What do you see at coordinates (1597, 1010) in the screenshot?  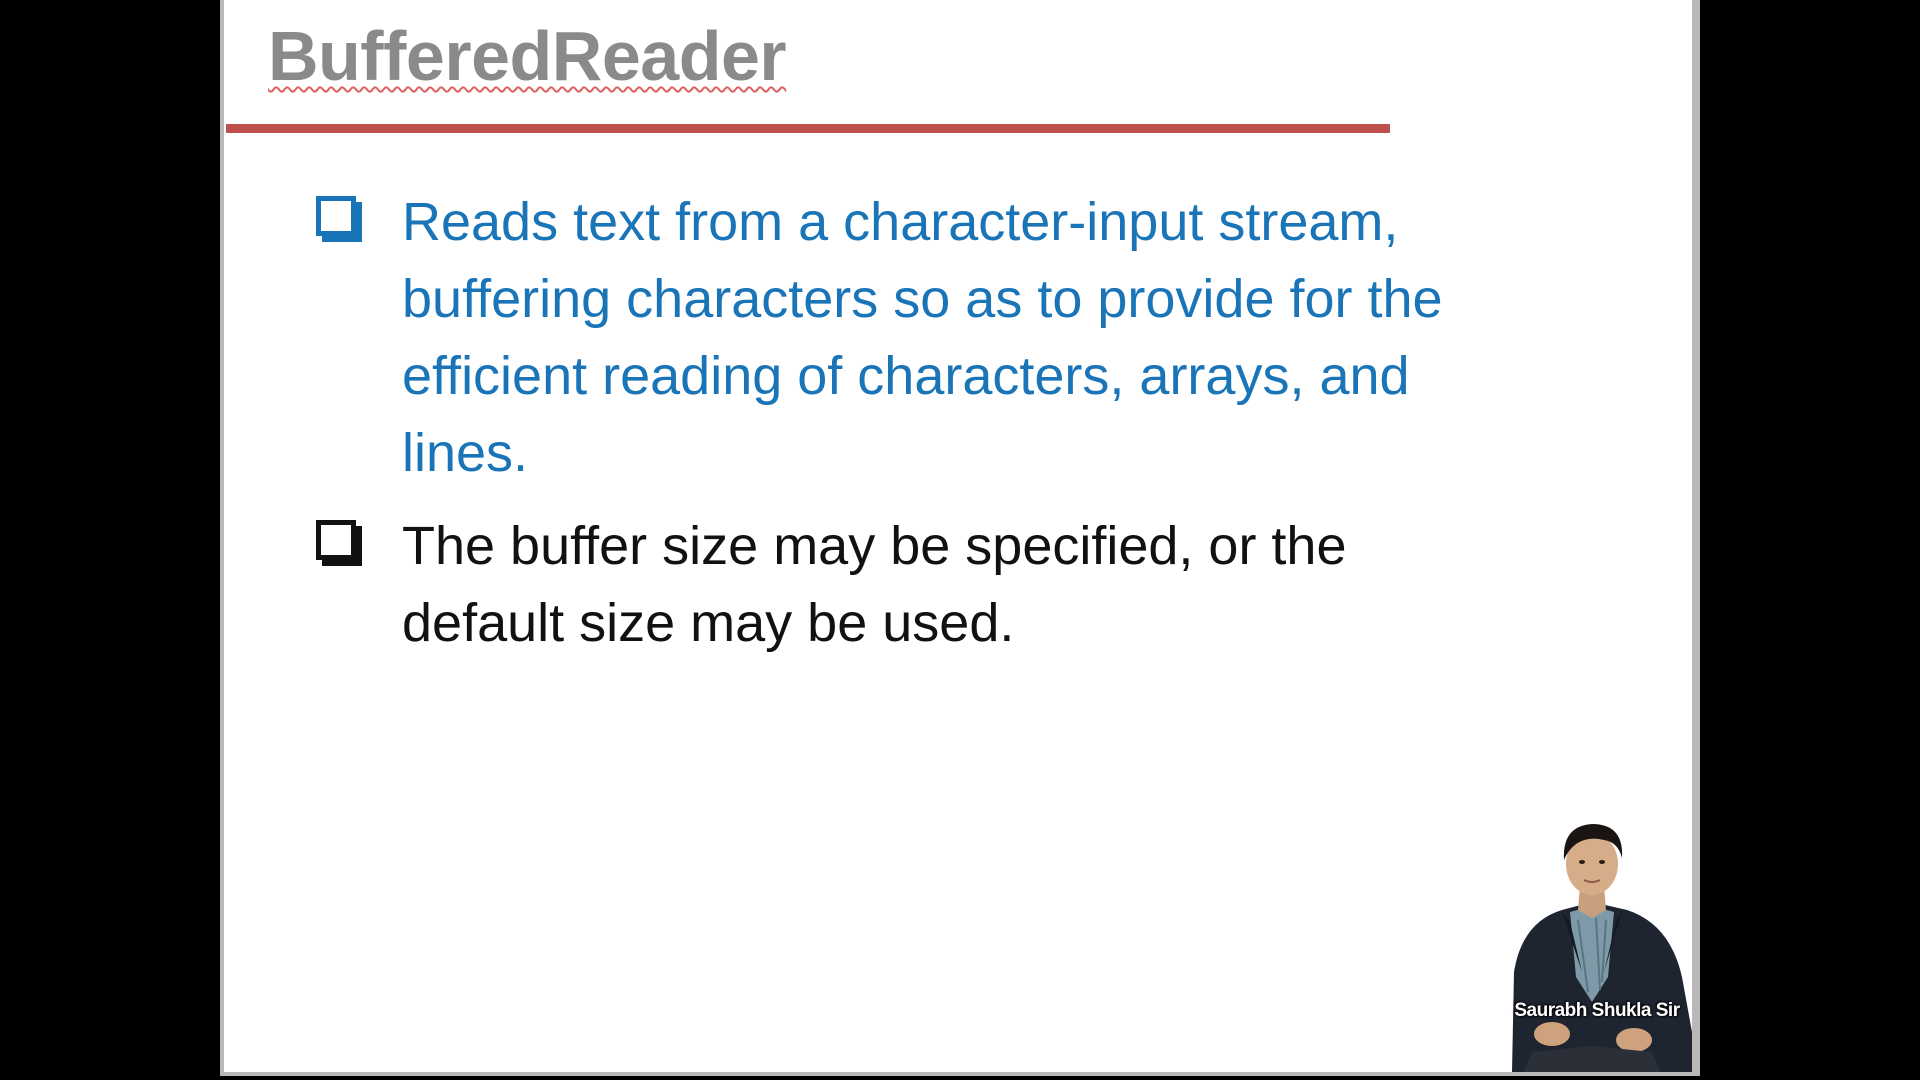 I see `presenter-name-label: Saurabh Shukla Sir` at bounding box center [1597, 1010].